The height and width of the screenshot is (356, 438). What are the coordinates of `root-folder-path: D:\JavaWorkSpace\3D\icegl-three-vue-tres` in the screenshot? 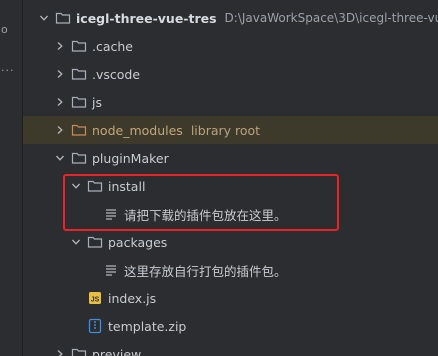 It's located at (331, 18).